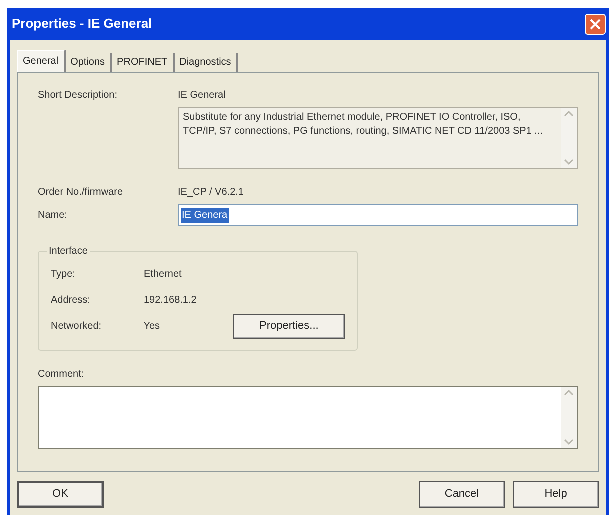 This screenshot has width=609, height=515. Describe the element at coordinates (205, 215) in the screenshot. I see `field-text: IE Genera` at that location.